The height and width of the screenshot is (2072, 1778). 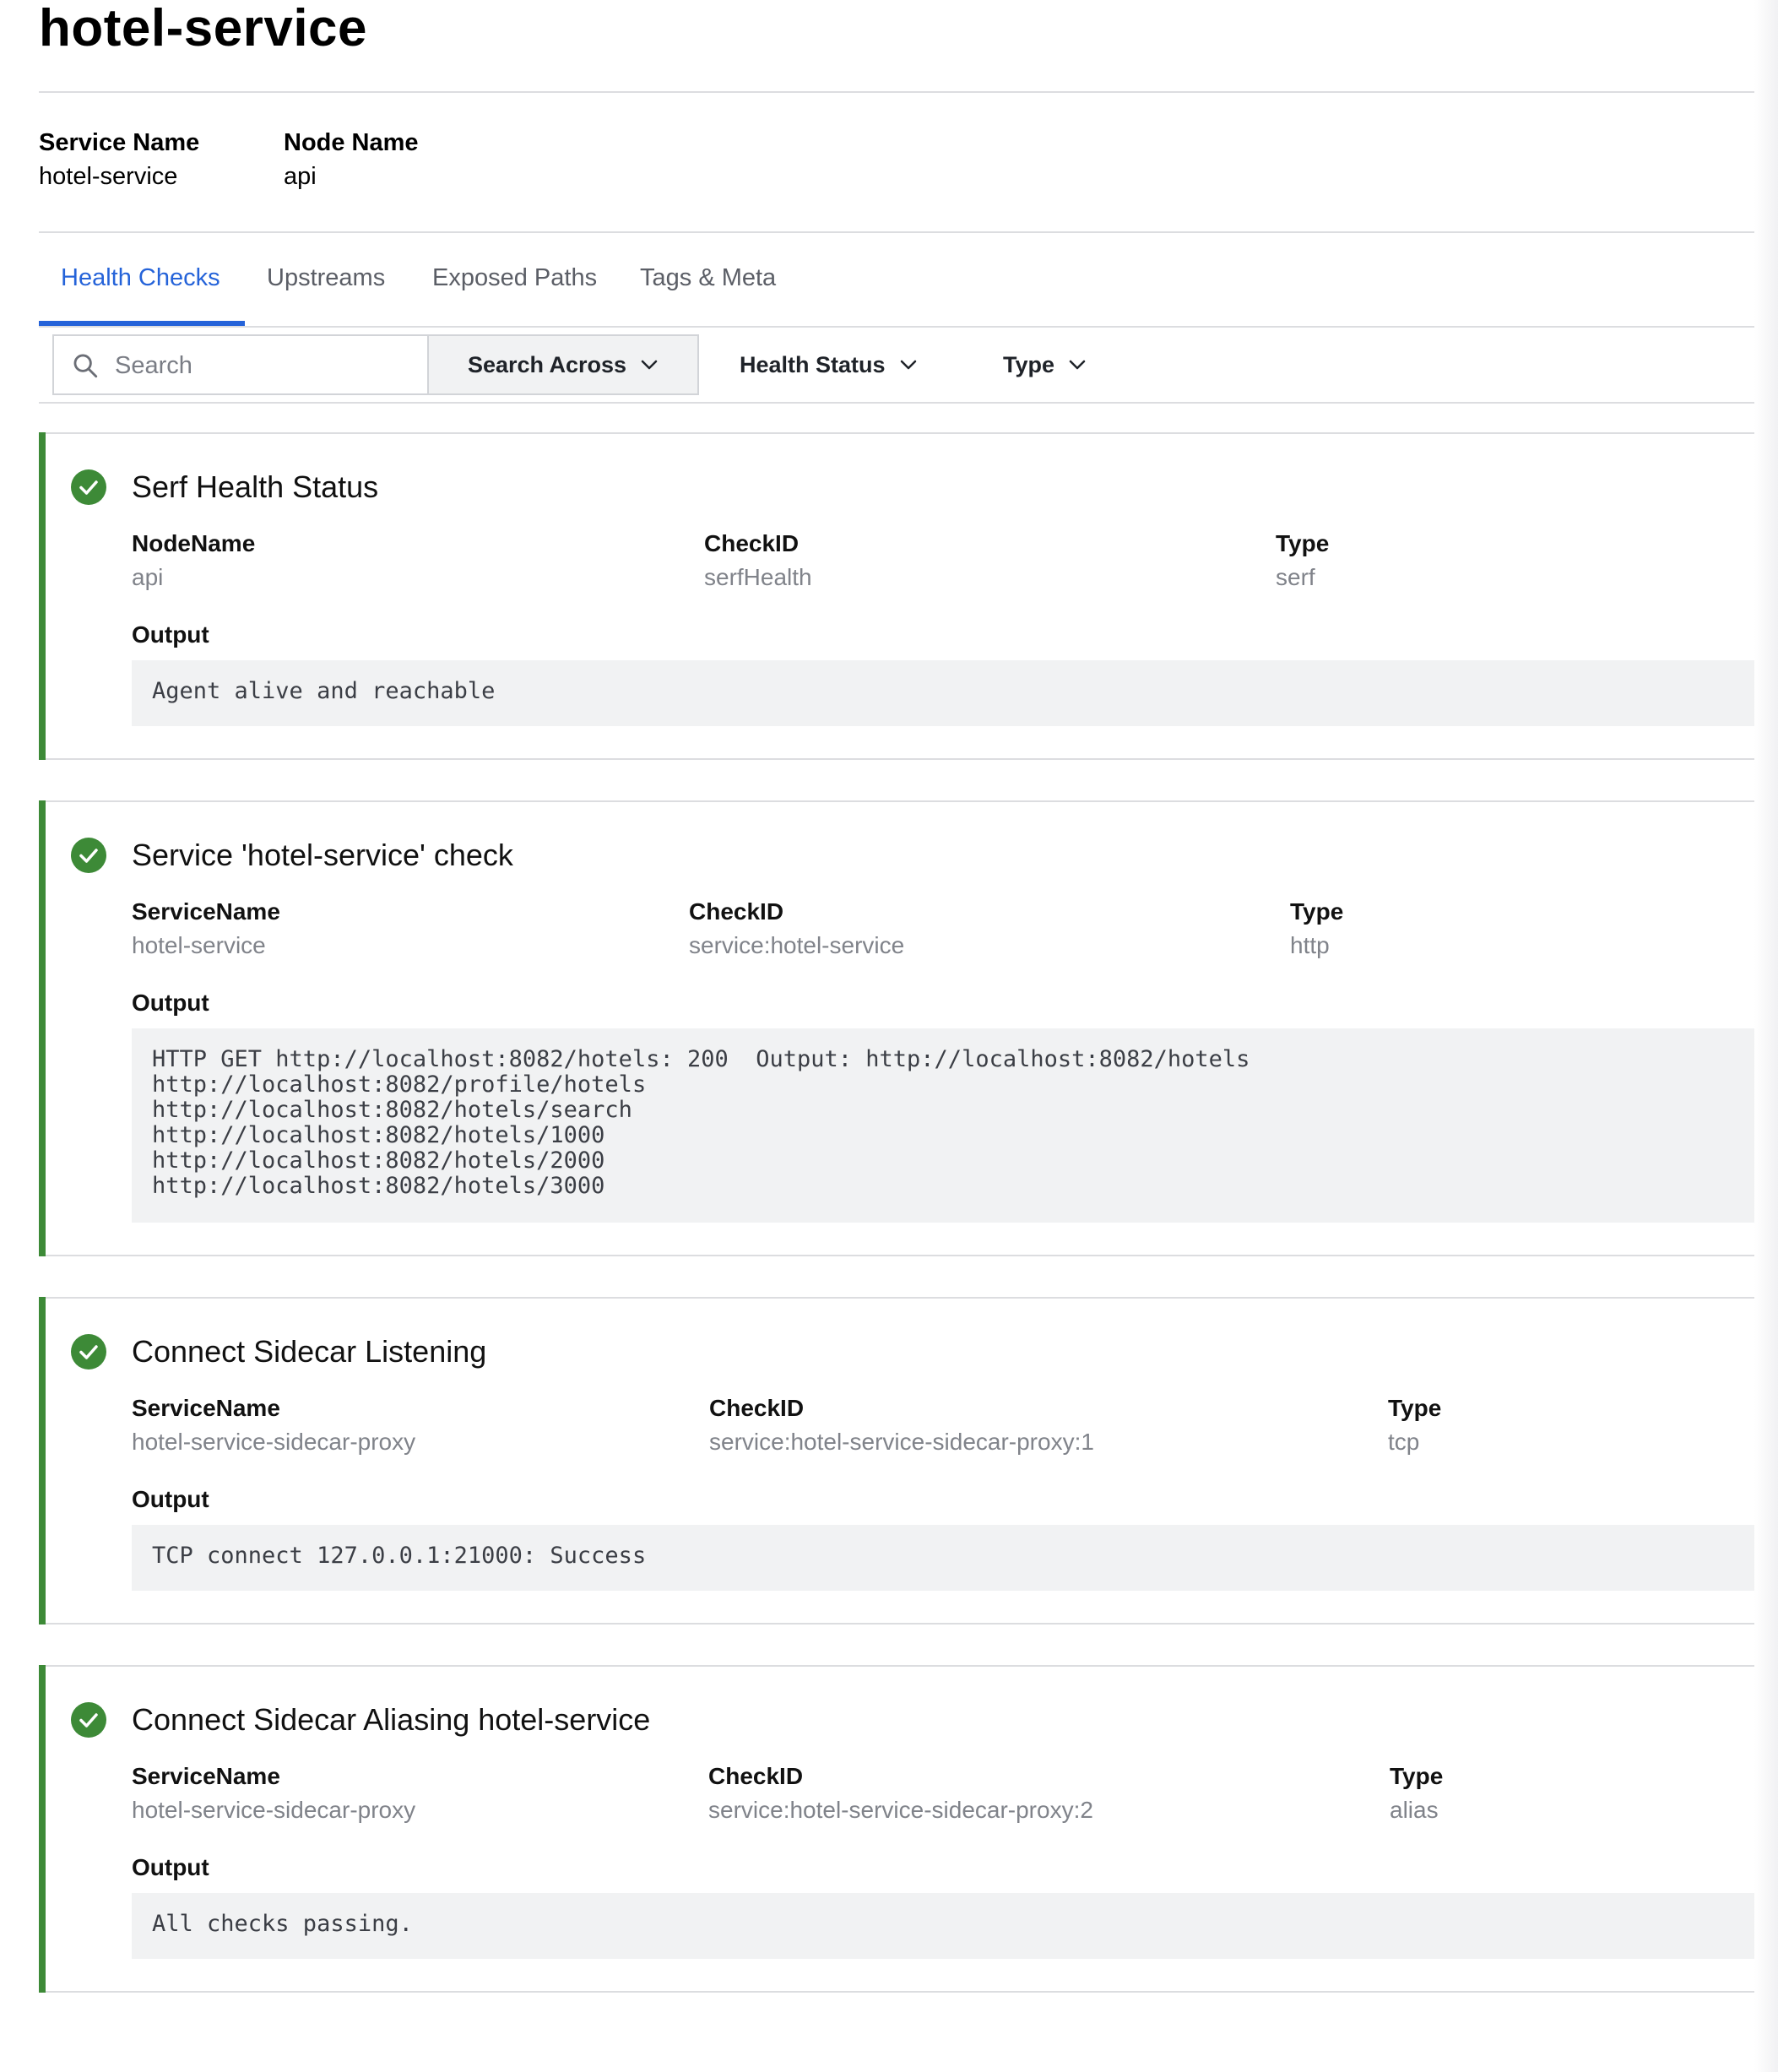 What do you see at coordinates (240, 364) in the screenshot?
I see `search-input: Search` at bounding box center [240, 364].